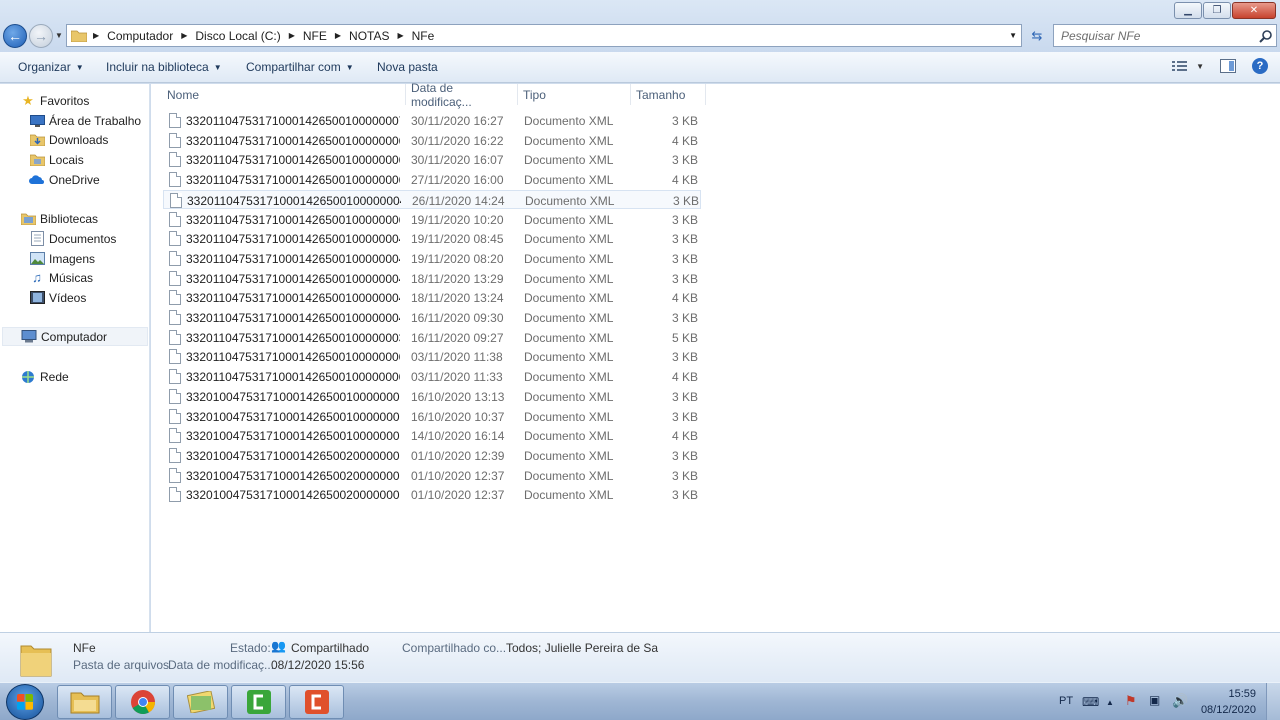 The image size is (1280, 720). What do you see at coordinates (231, 36) in the screenshot?
I see `breadcrumb-local-disk: ▶ Disco Local (C:)` at bounding box center [231, 36].